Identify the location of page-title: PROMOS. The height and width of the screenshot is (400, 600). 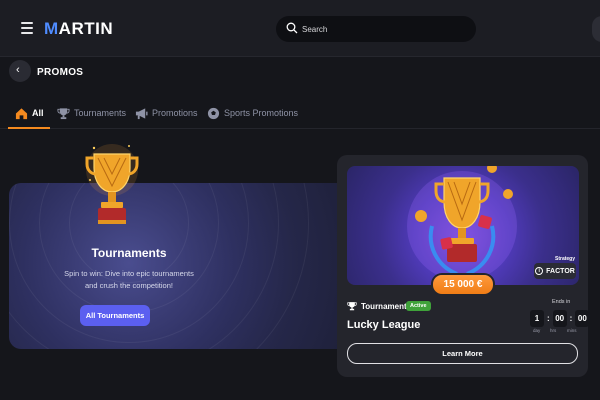
(60, 72).